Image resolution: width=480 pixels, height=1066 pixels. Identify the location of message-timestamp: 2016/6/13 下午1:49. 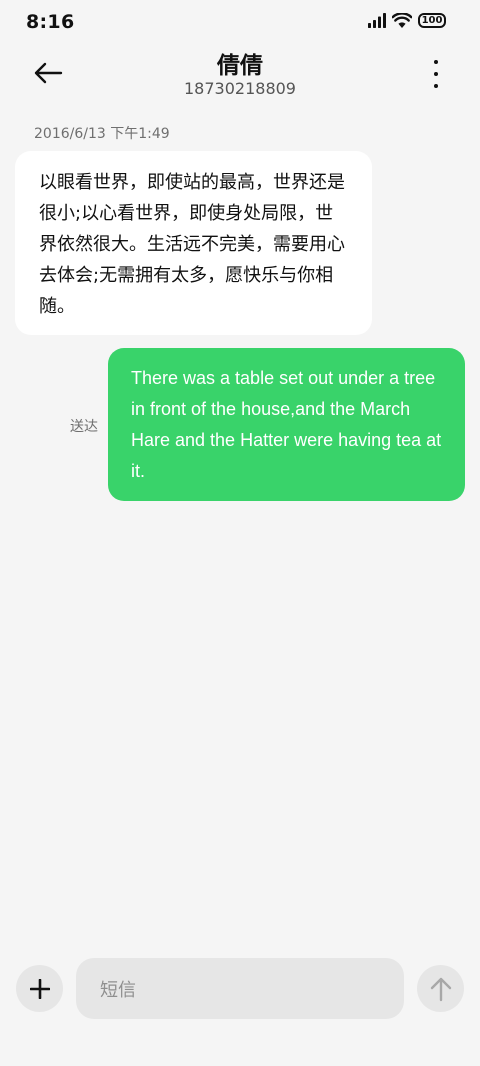
(102, 134).